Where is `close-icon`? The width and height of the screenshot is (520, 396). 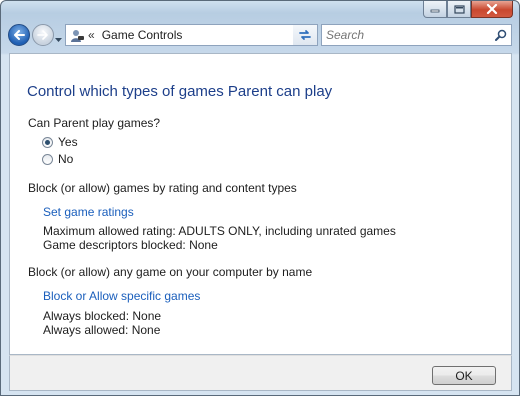 close-icon is located at coordinates (492, 9).